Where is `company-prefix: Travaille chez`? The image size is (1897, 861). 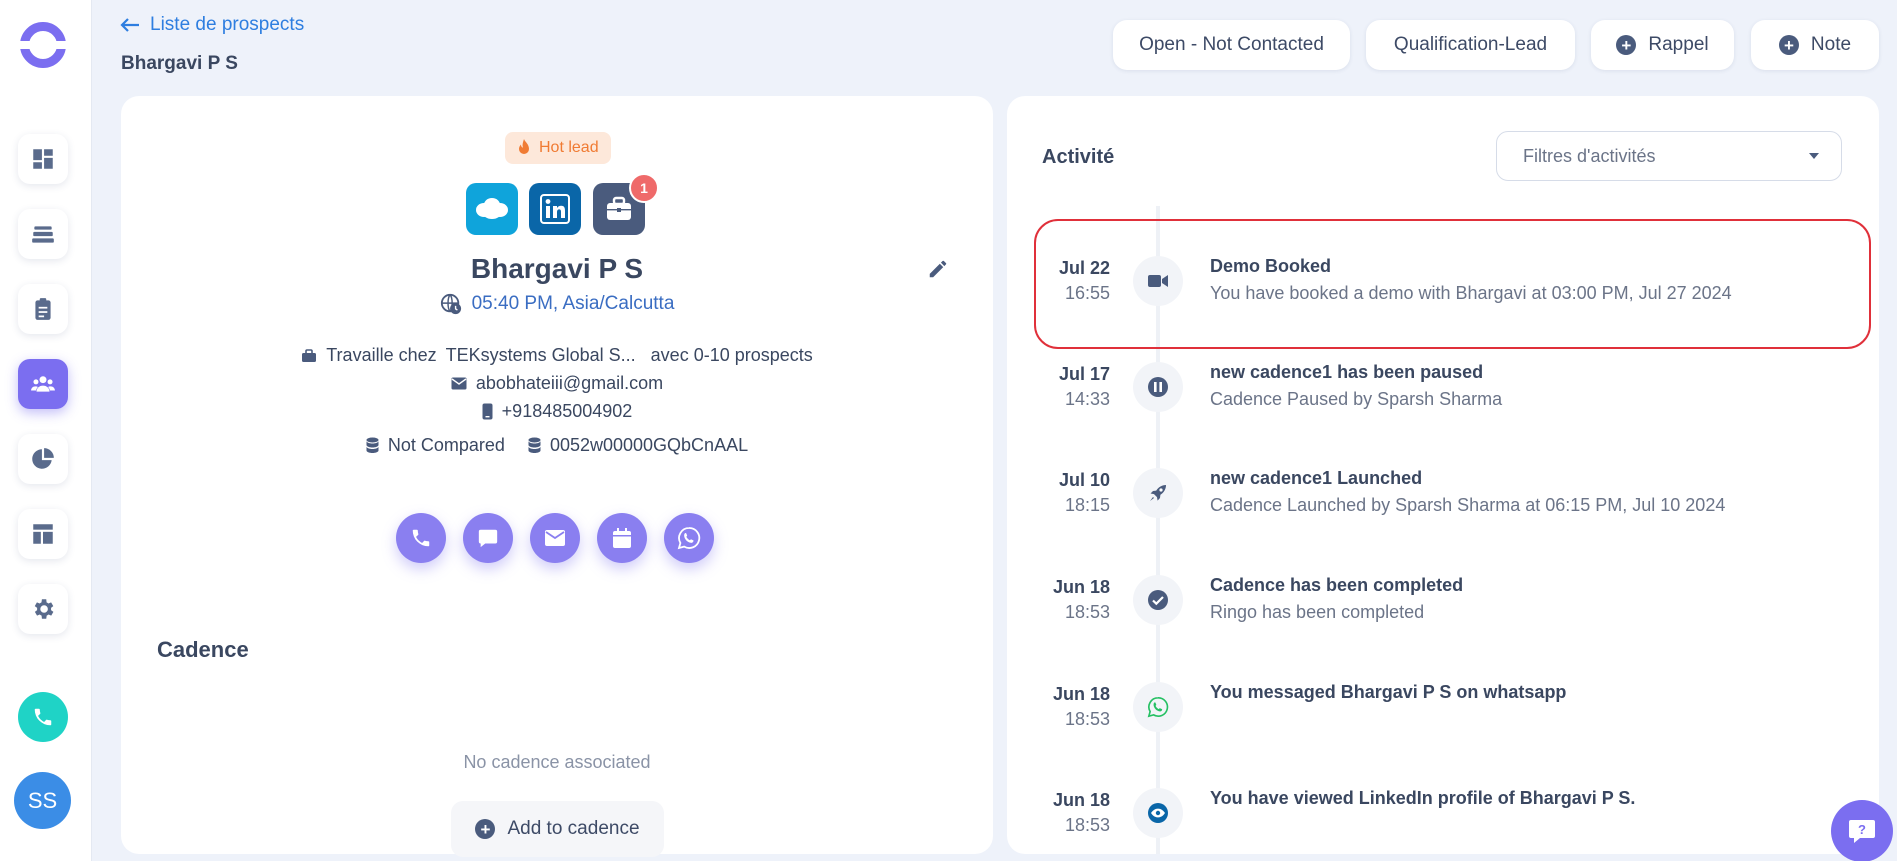 company-prefix: Travaille chez is located at coordinates (381, 355).